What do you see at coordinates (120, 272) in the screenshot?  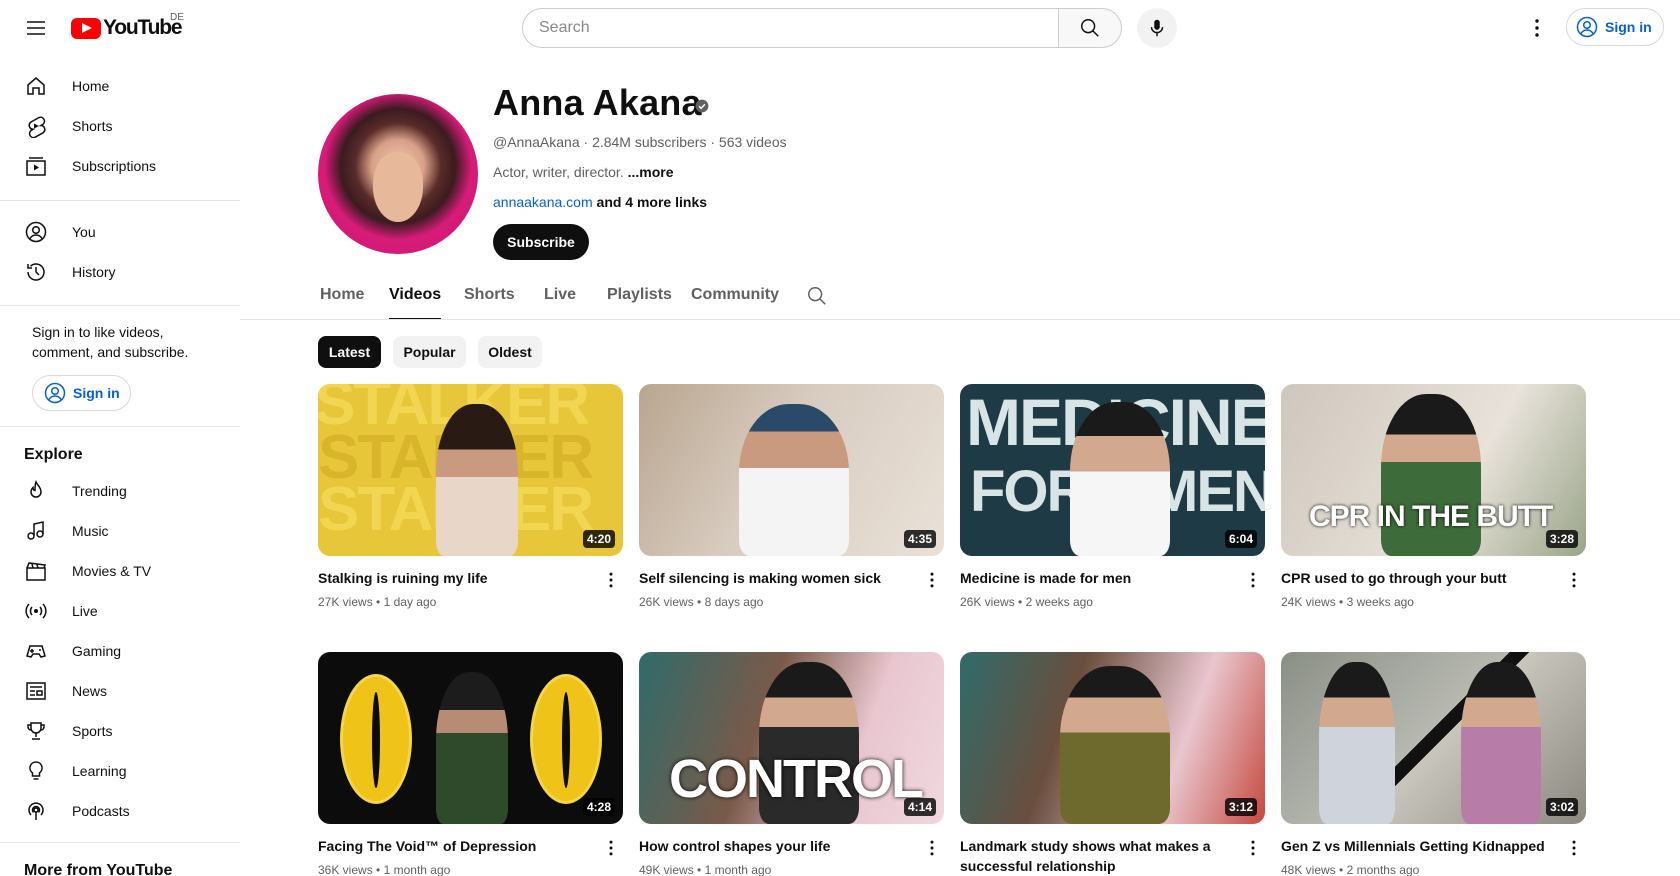 I see `sidebar-item-history: History` at bounding box center [120, 272].